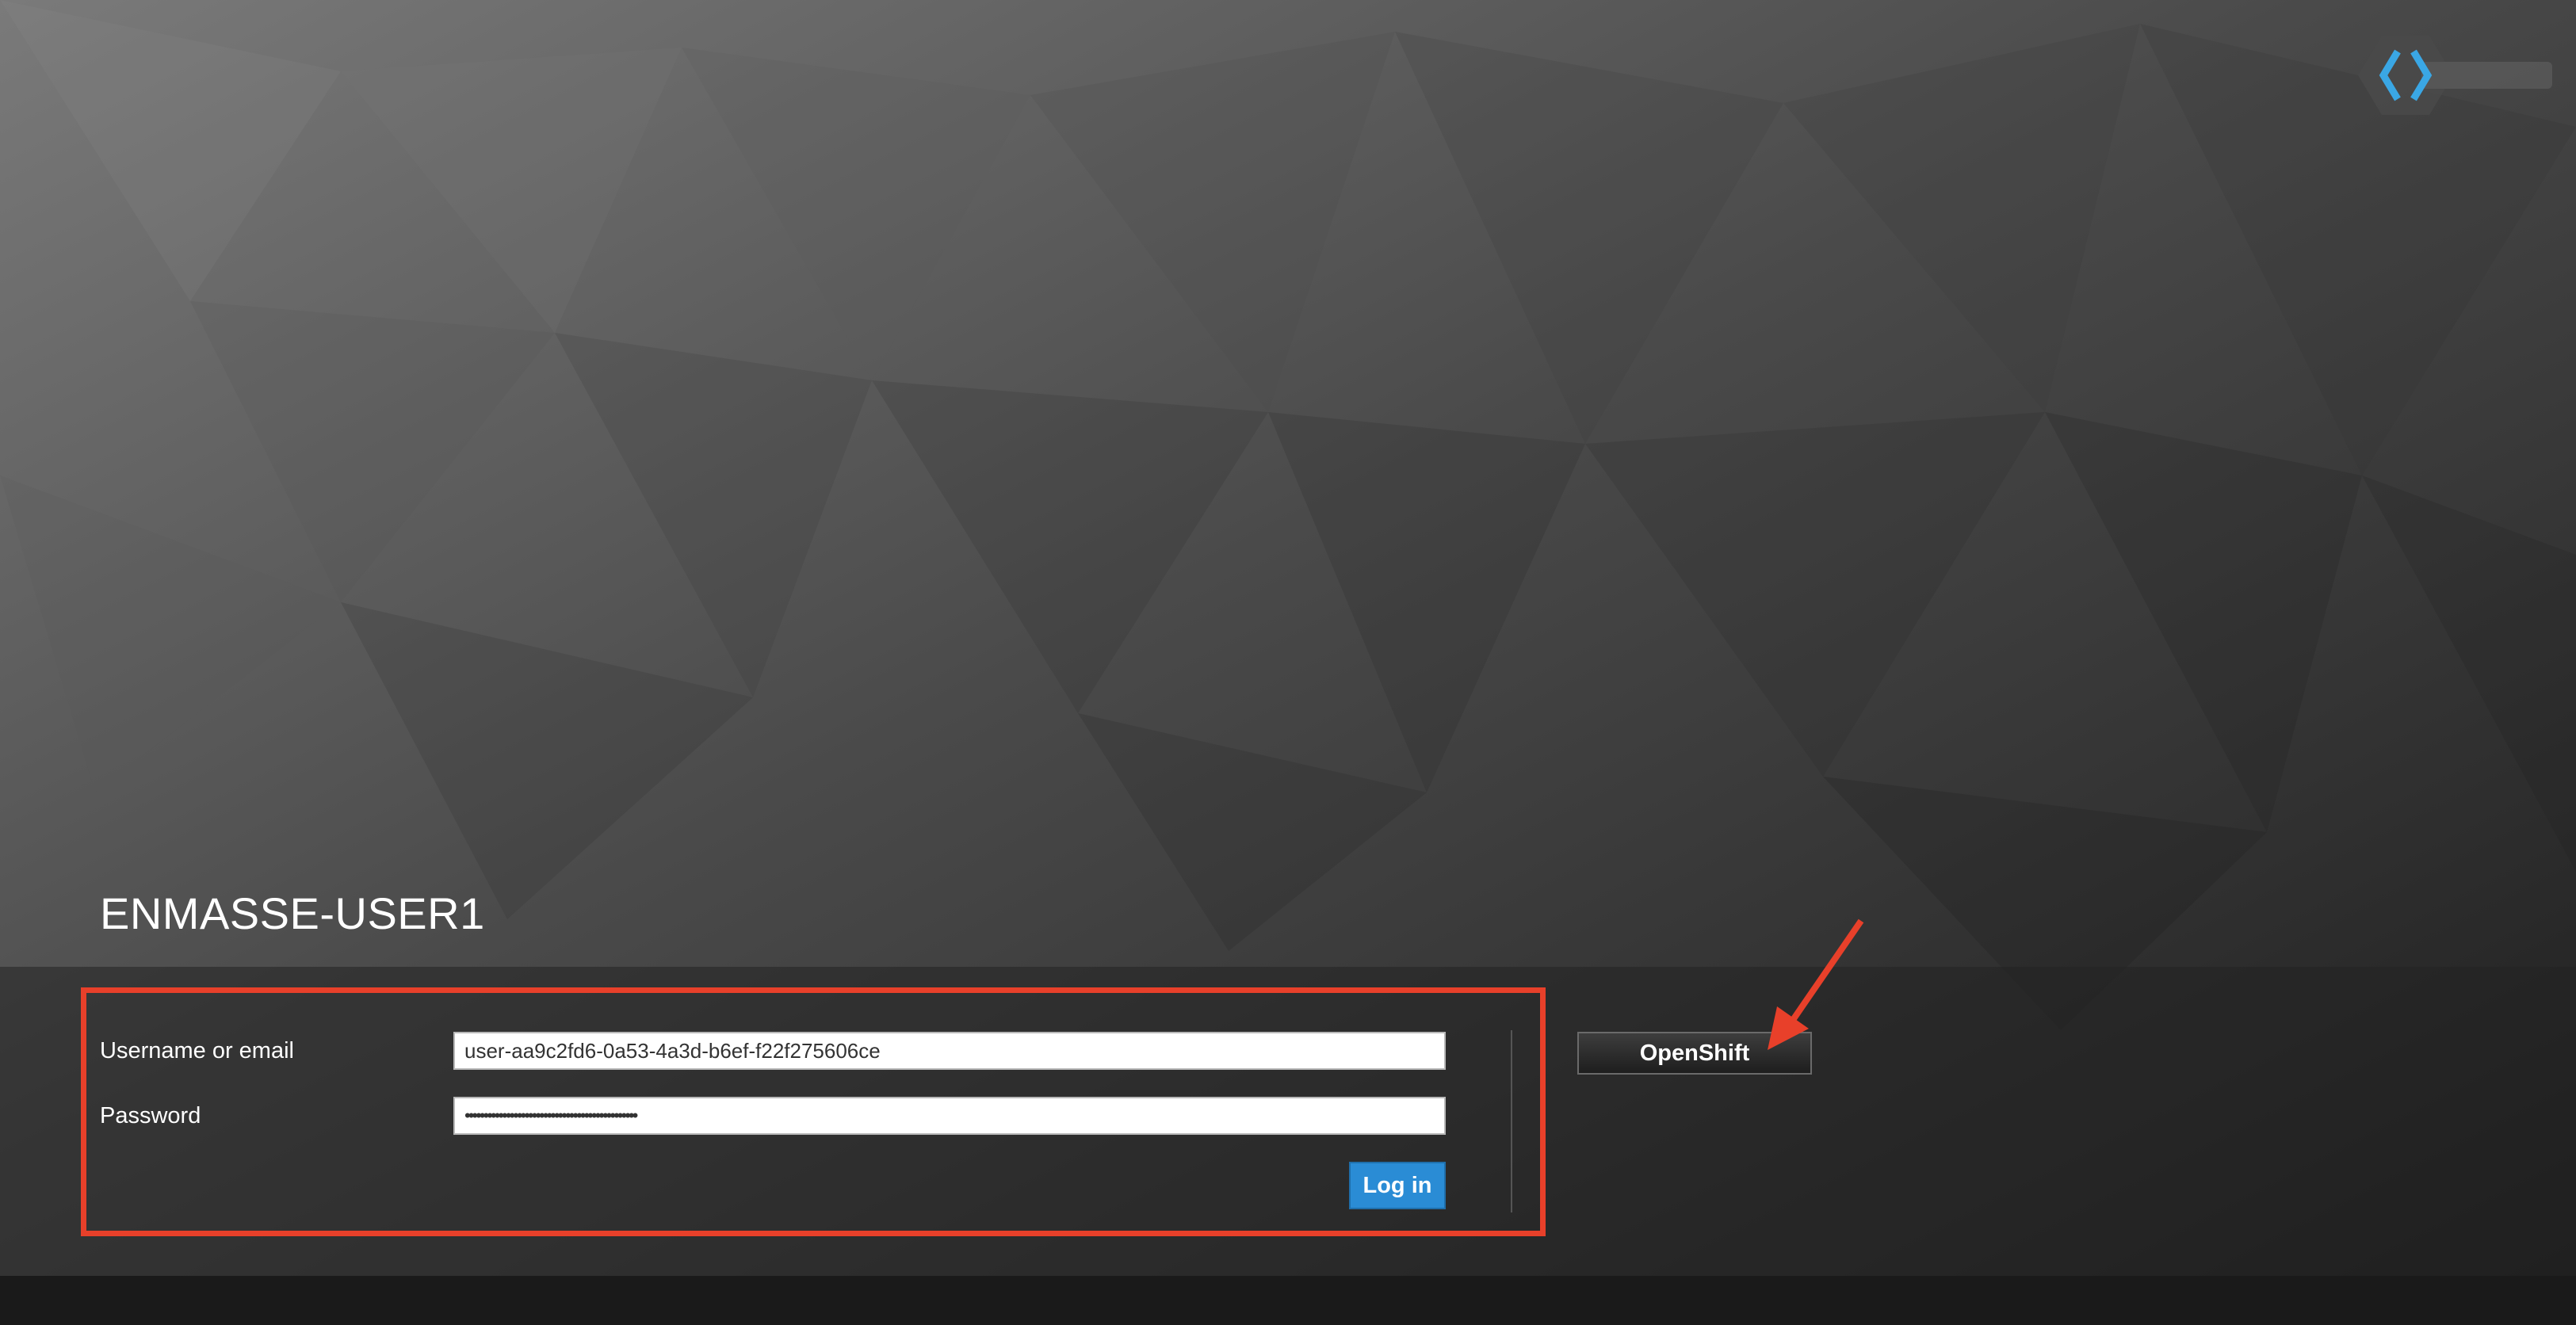 This screenshot has height=1325, width=2576. What do you see at coordinates (2455, 75) in the screenshot?
I see `keycloak-logo-icon` at bounding box center [2455, 75].